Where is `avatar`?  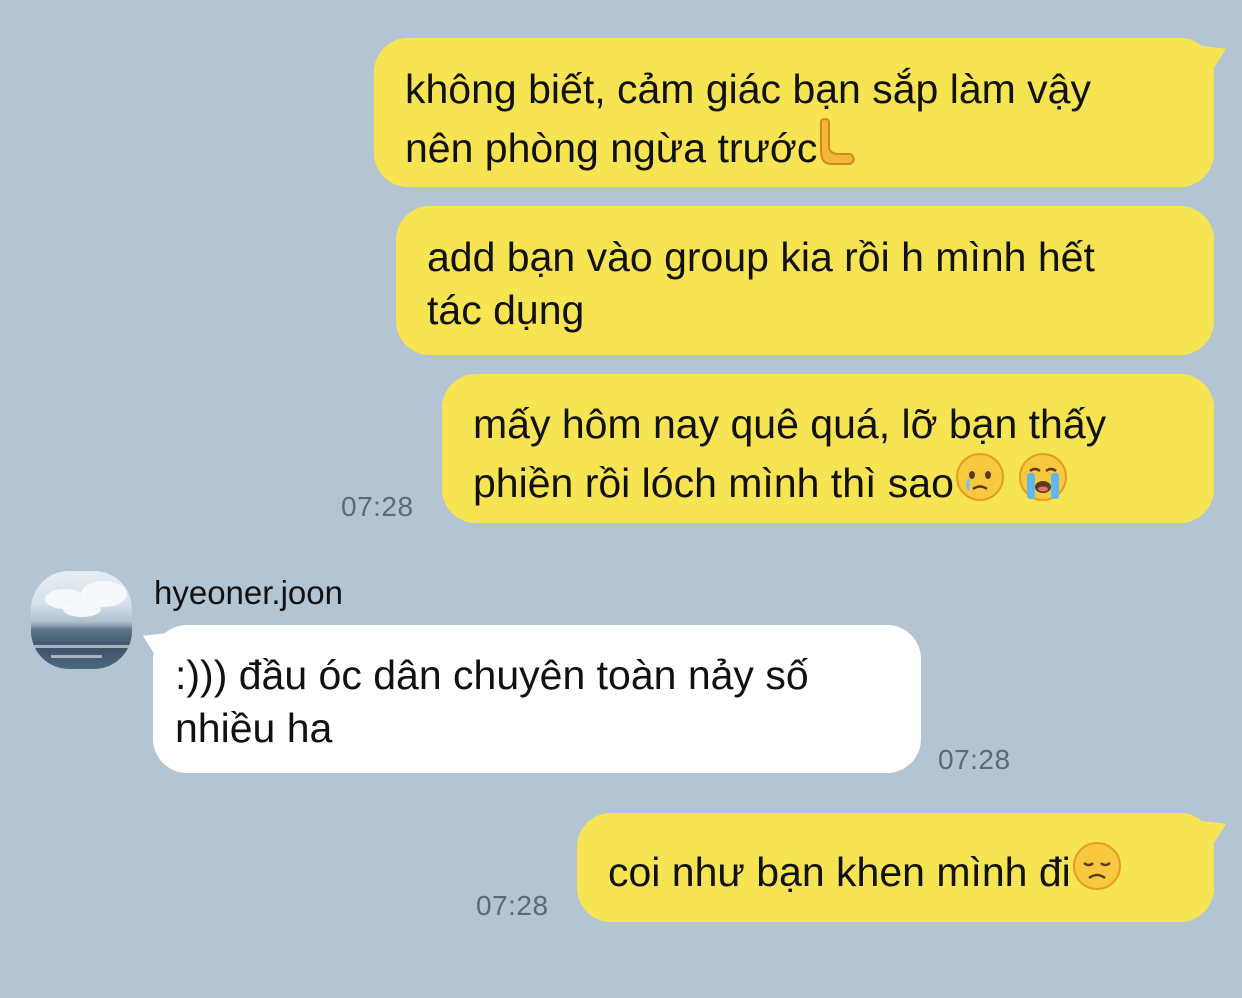 avatar is located at coordinates (81, 620).